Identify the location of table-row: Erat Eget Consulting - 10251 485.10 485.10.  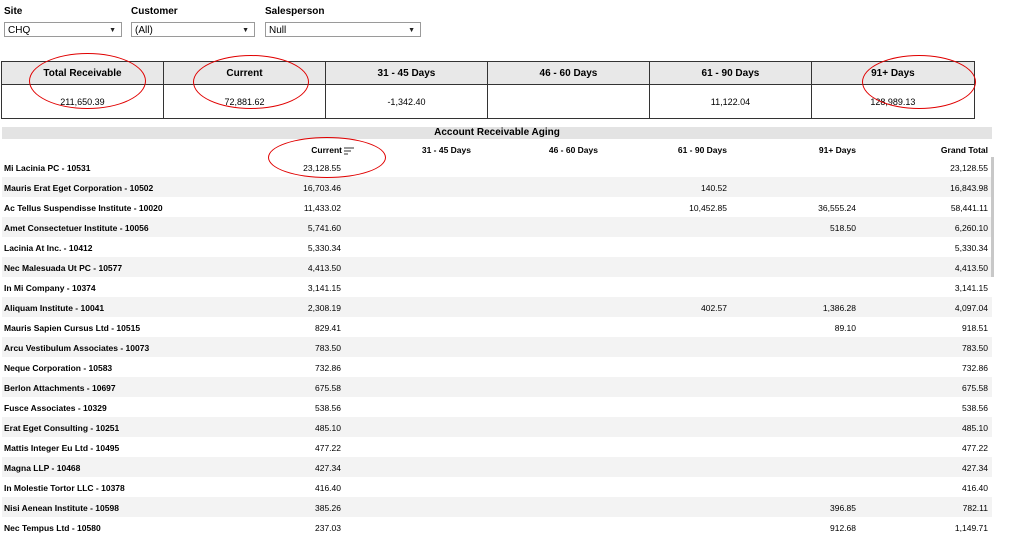
(497, 427).